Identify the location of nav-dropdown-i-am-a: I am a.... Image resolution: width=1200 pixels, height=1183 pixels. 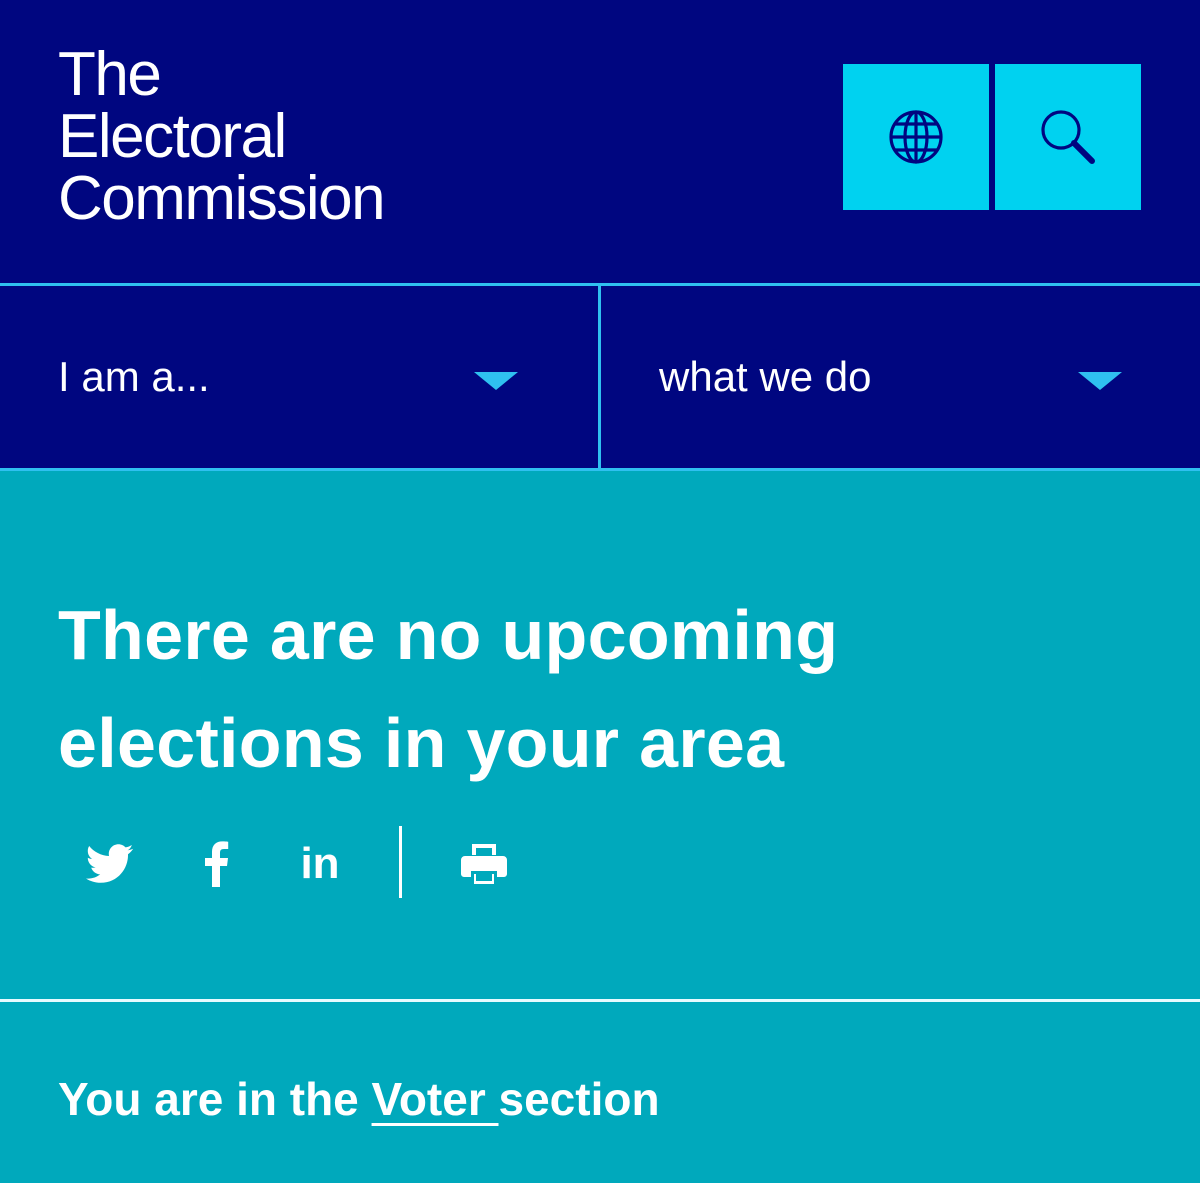
(299, 377).